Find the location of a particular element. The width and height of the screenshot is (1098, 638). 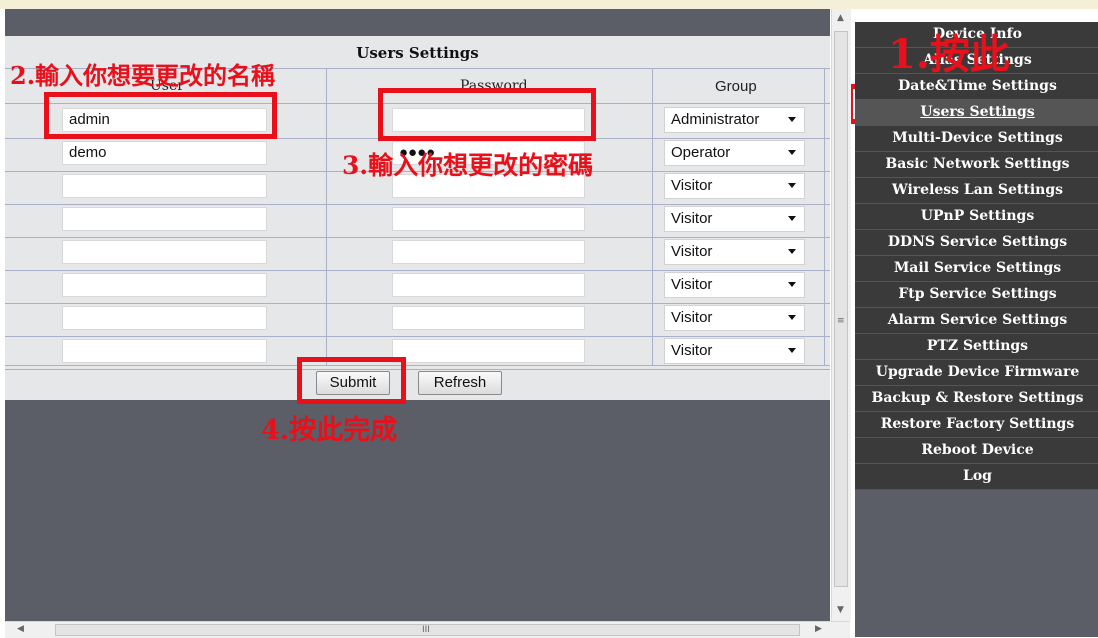

menu-item: UPnP Settings is located at coordinates (976, 217).